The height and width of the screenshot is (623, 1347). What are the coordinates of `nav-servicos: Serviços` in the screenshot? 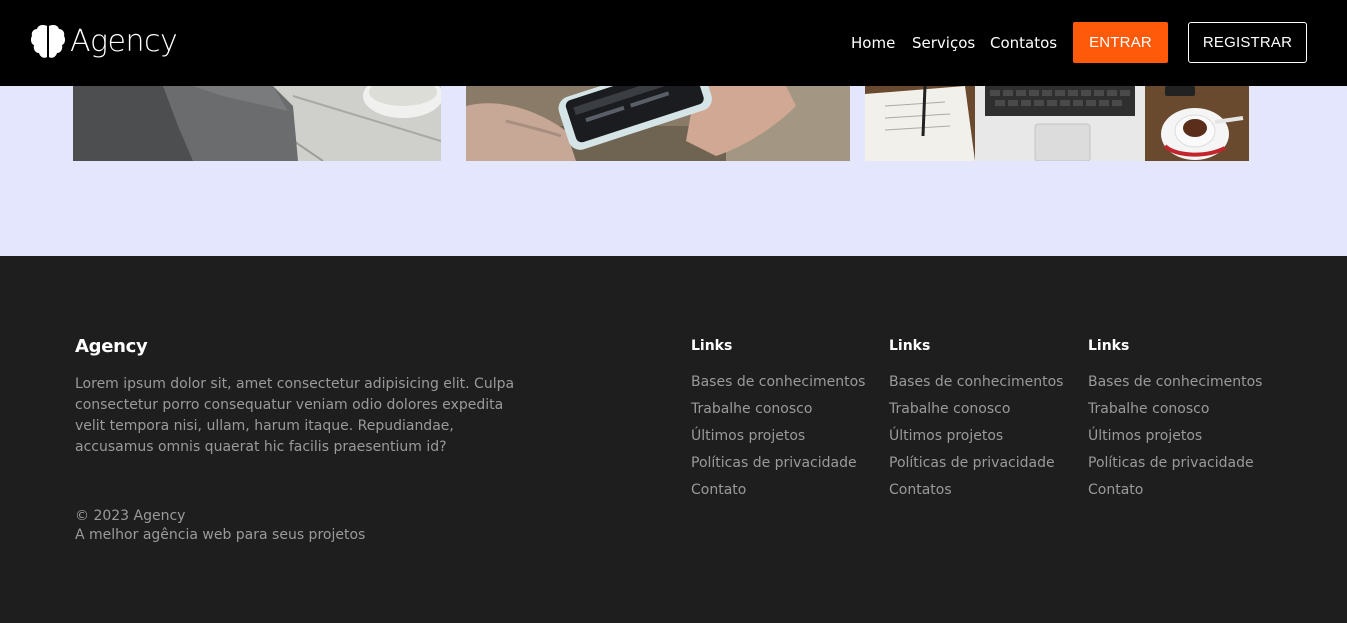 It's located at (943, 43).